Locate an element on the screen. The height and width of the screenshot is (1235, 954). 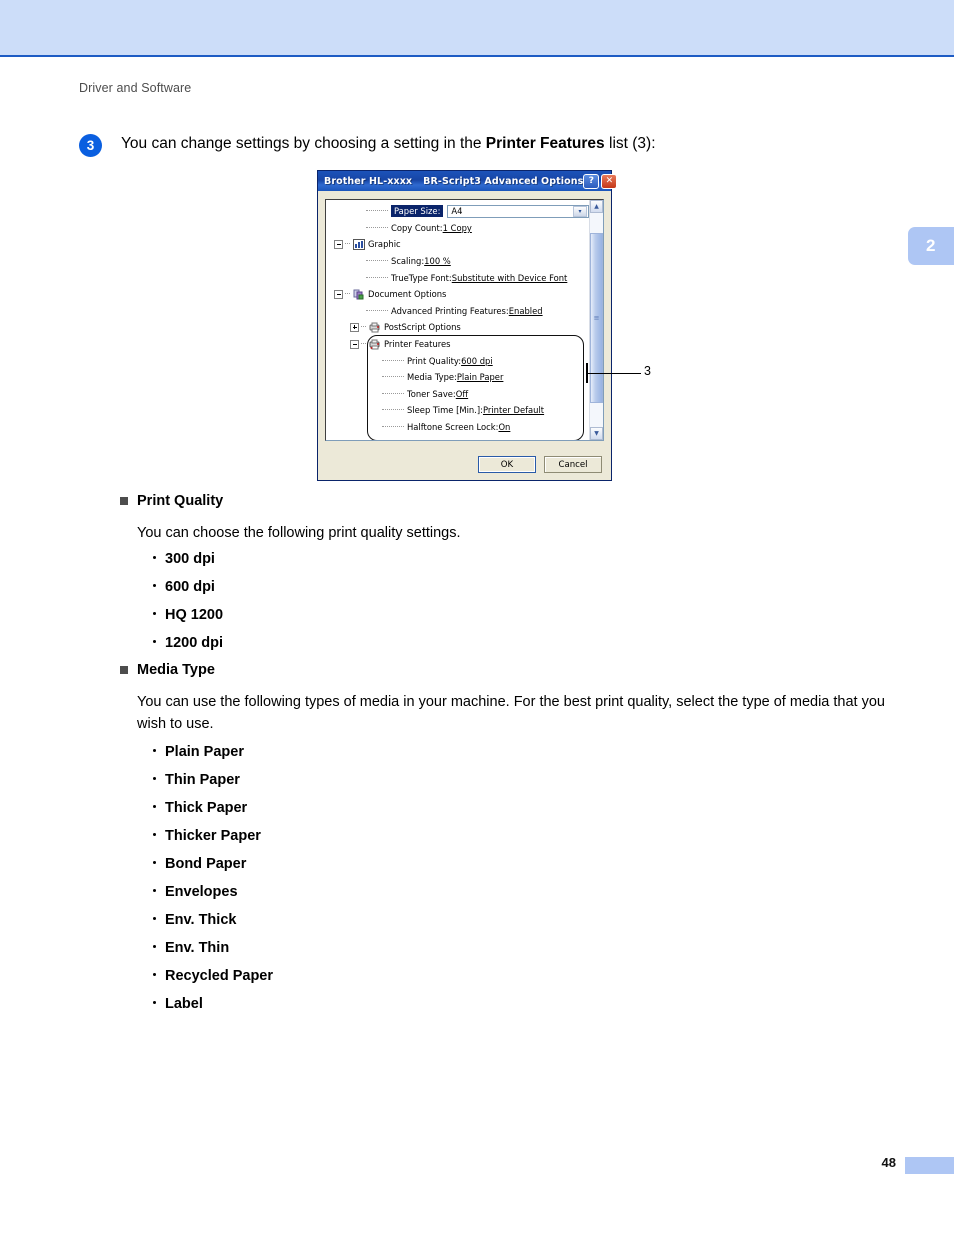
tree-item-label: Media Type: is located at coordinates (432, 377).